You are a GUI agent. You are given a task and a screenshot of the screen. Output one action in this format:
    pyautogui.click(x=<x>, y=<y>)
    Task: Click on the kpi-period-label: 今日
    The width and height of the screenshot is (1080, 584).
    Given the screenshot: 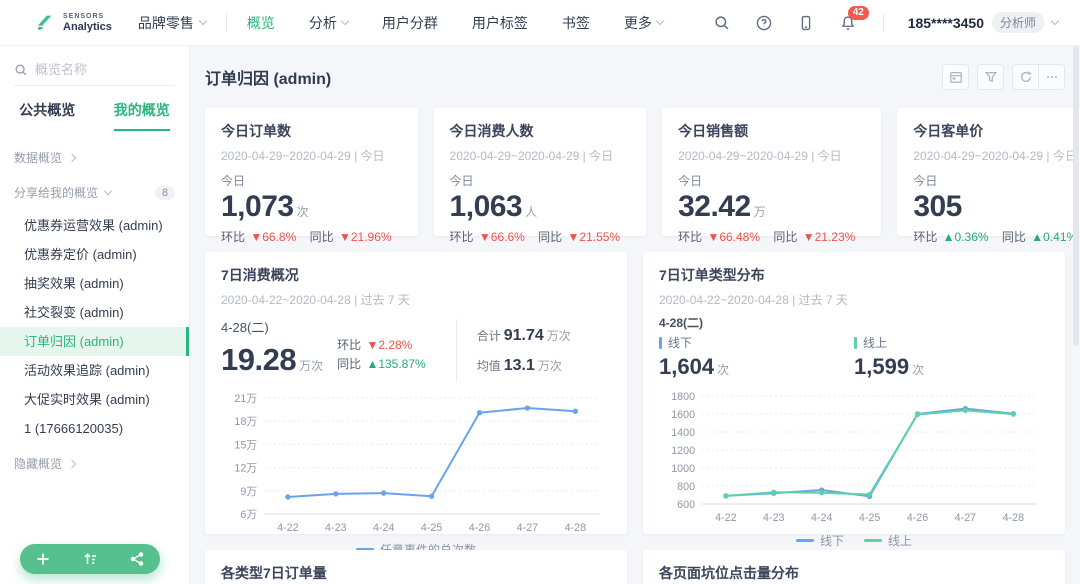 What is the action you would take?
    pyautogui.click(x=461, y=181)
    